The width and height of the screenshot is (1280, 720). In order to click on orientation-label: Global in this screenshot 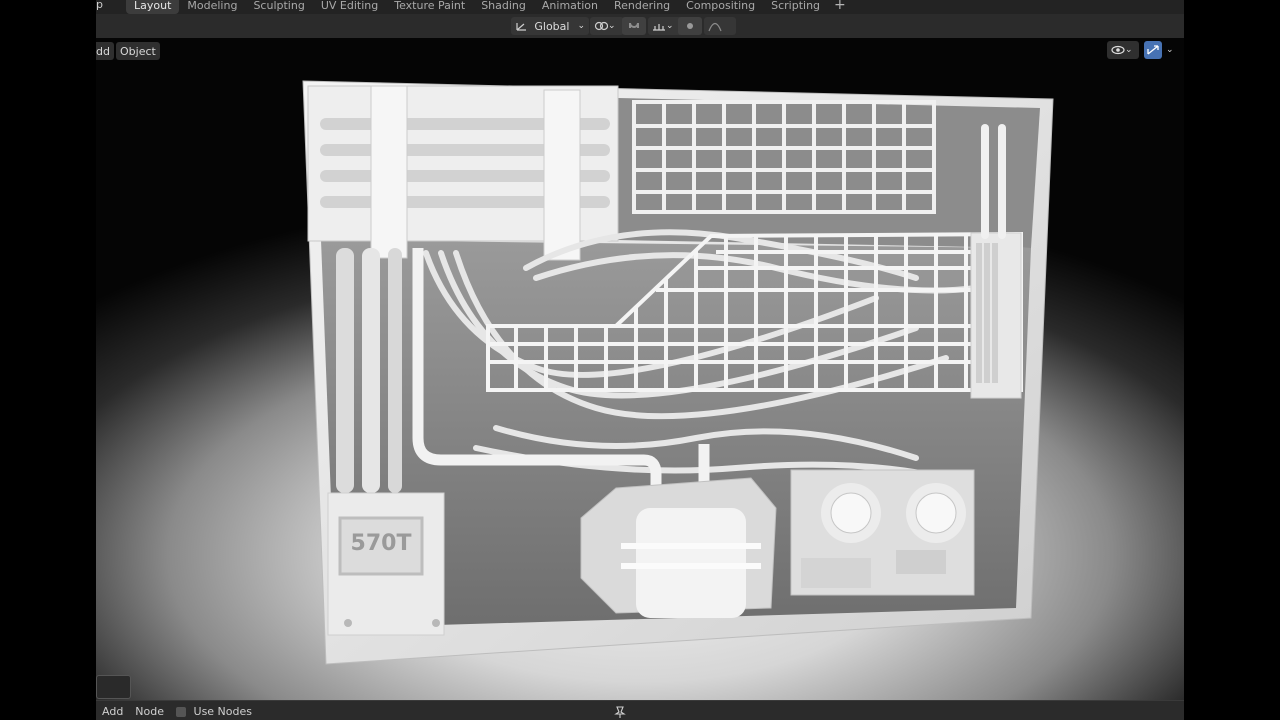, I will do `click(552, 26)`.